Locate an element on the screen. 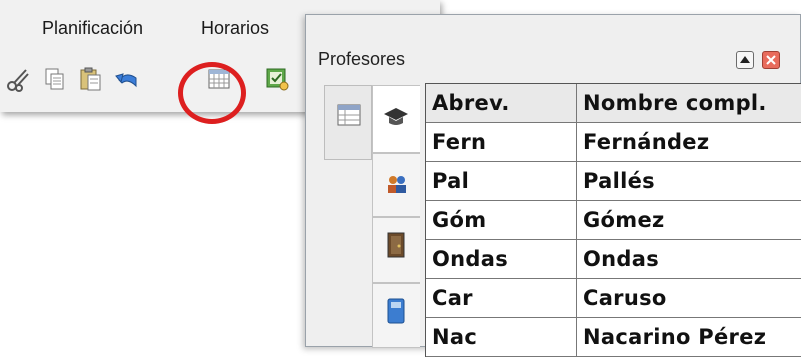 The image size is (801, 357). cell-abrev: Góm is located at coordinates (501, 220).